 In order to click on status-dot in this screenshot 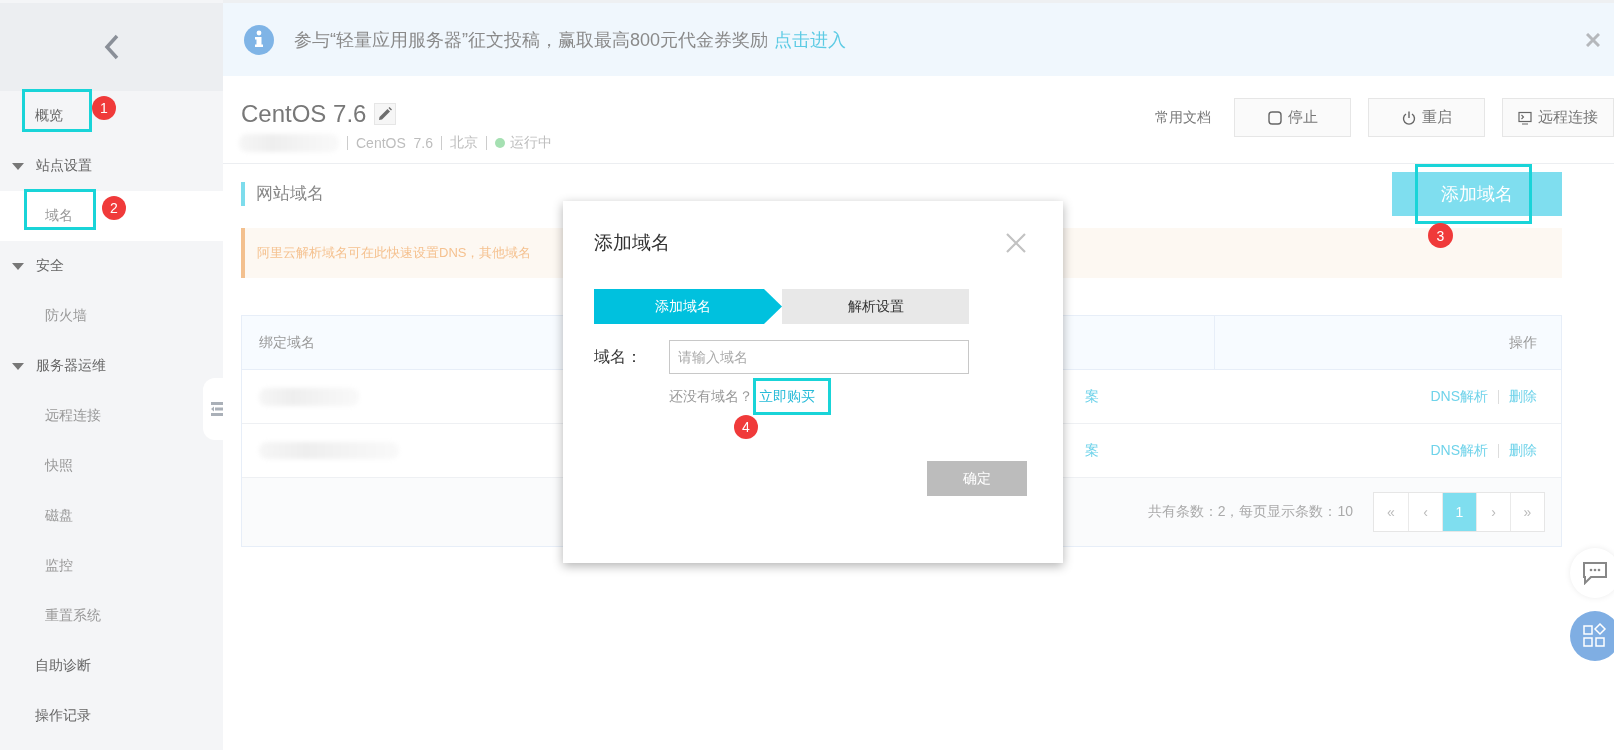, I will do `click(500, 143)`.